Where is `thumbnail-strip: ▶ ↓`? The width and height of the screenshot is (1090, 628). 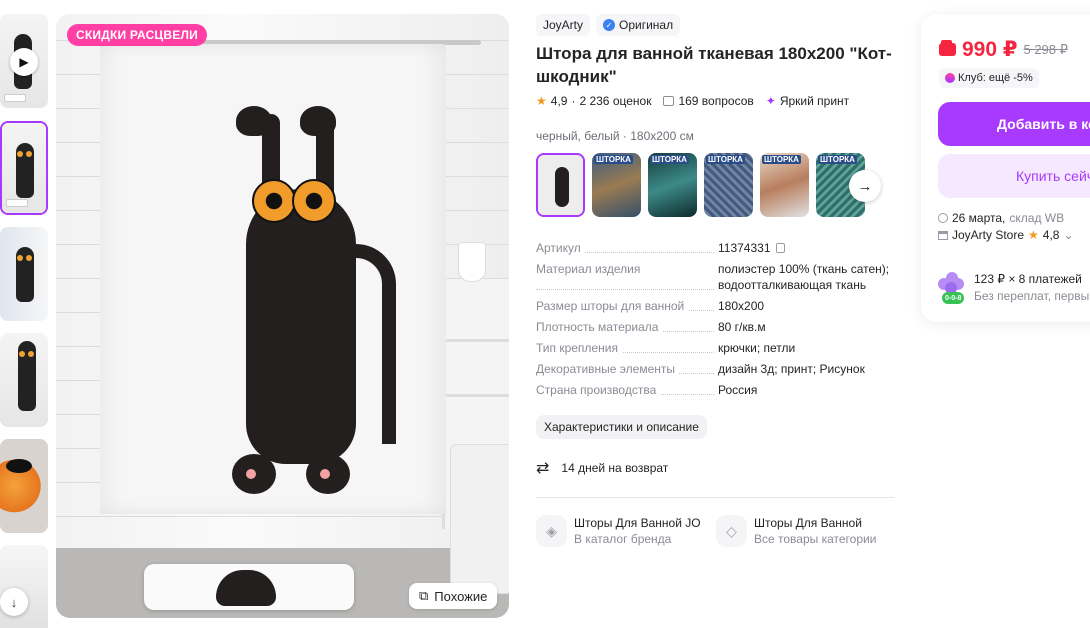 thumbnail-strip: ▶ ↓ is located at coordinates (25, 321).